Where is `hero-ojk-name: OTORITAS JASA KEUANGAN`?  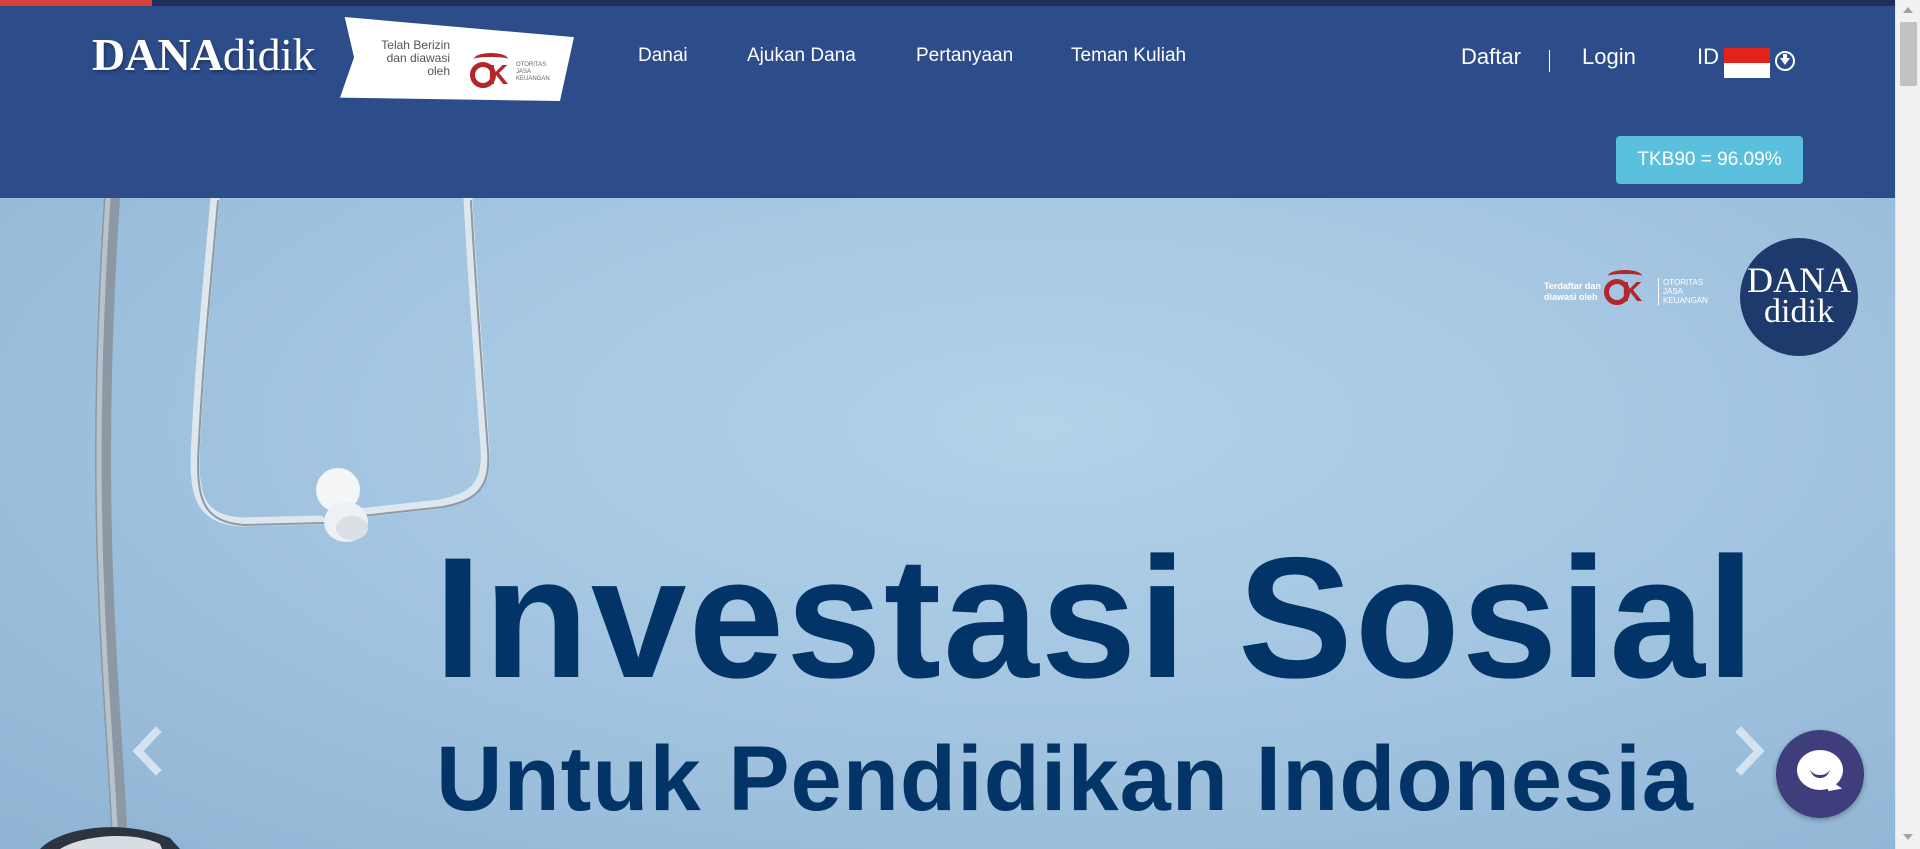 hero-ojk-name: OTORITAS JASA KEUANGAN is located at coordinates (1683, 291).